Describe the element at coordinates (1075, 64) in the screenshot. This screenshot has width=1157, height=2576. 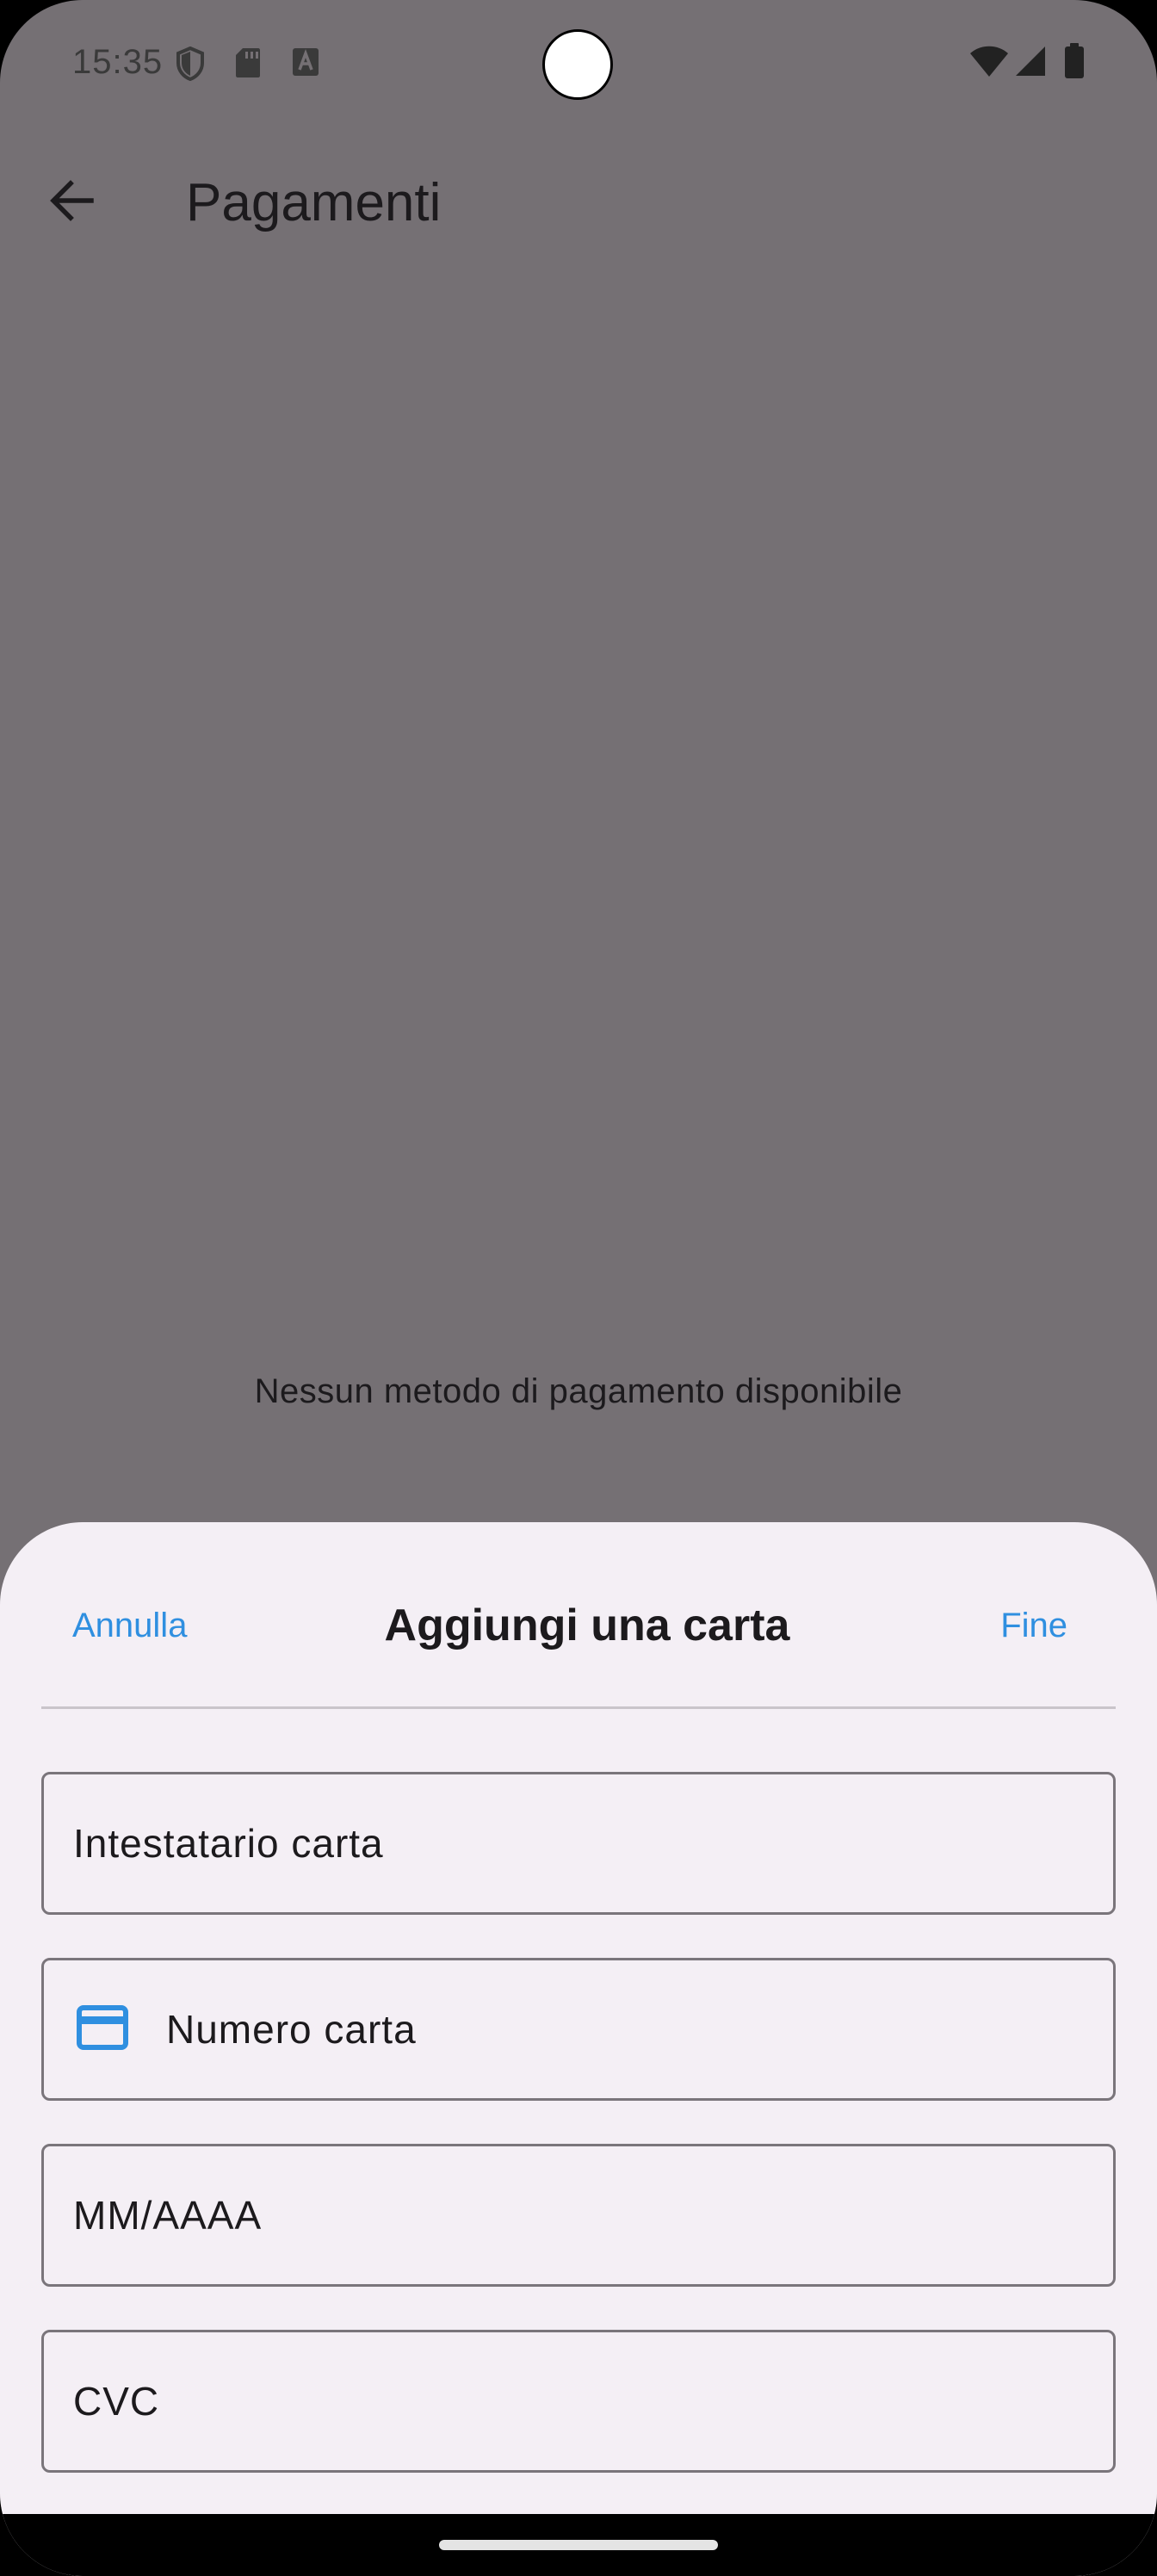
I see `battery-icon` at that location.